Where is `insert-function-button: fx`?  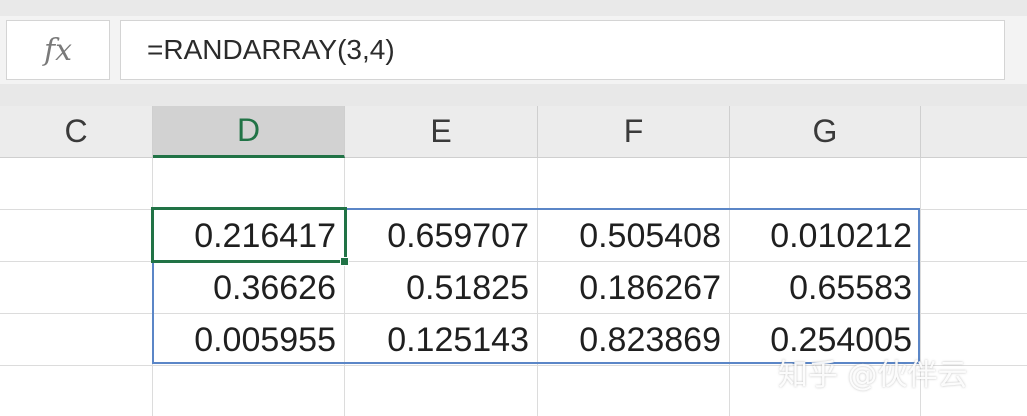 insert-function-button: fx is located at coordinates (58, 50).